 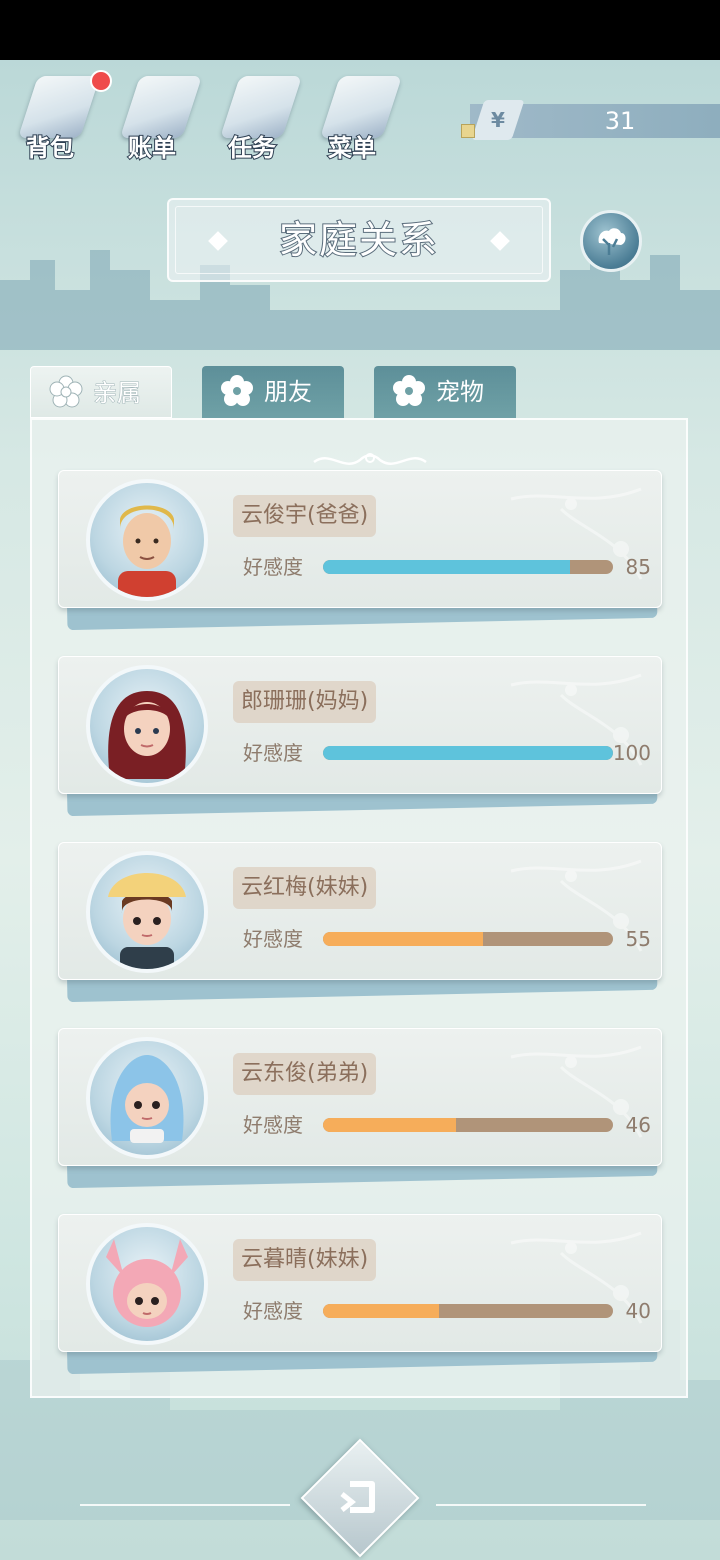 I want to click on relative-name: 云红梅(妹妹), so click(x=305, y=888).